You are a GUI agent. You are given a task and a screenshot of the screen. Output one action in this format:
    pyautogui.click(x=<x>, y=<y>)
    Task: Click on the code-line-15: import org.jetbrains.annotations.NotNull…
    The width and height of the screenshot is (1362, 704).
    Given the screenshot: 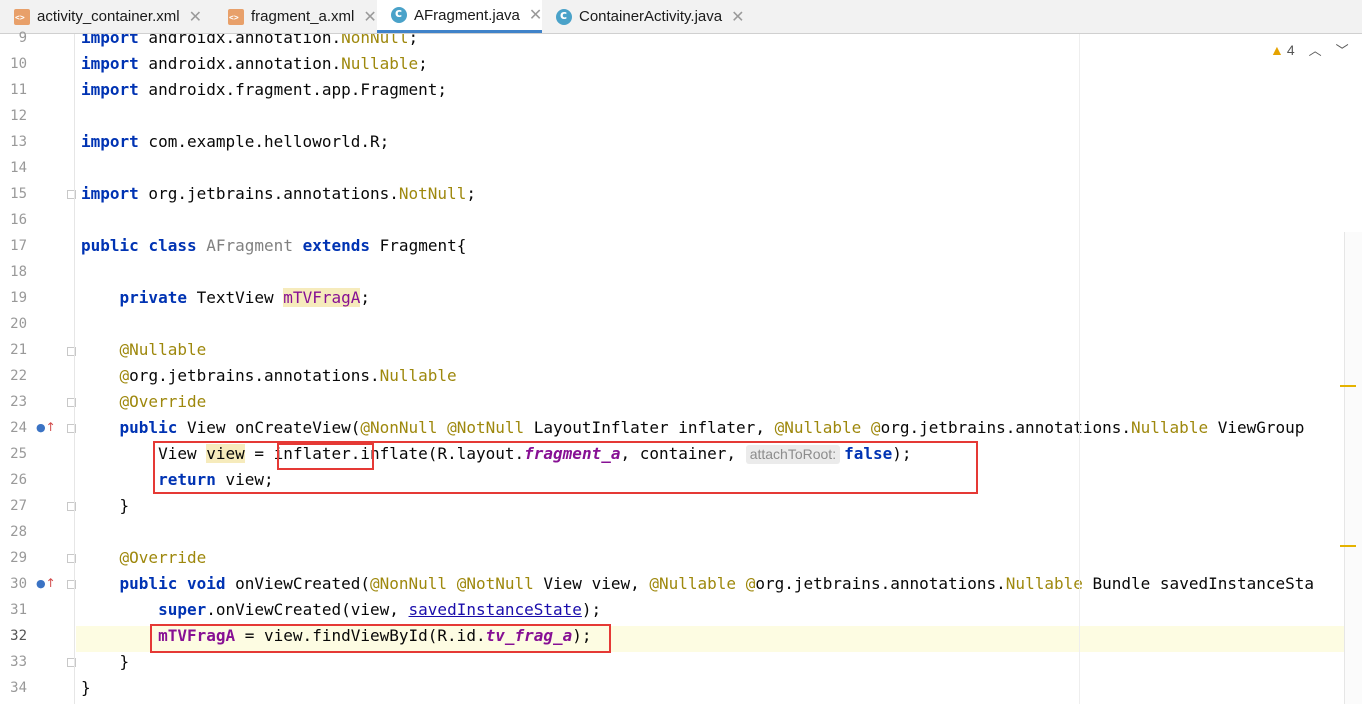 What is the action you would take?
    pyautogui.click(x=278, y=193)
    